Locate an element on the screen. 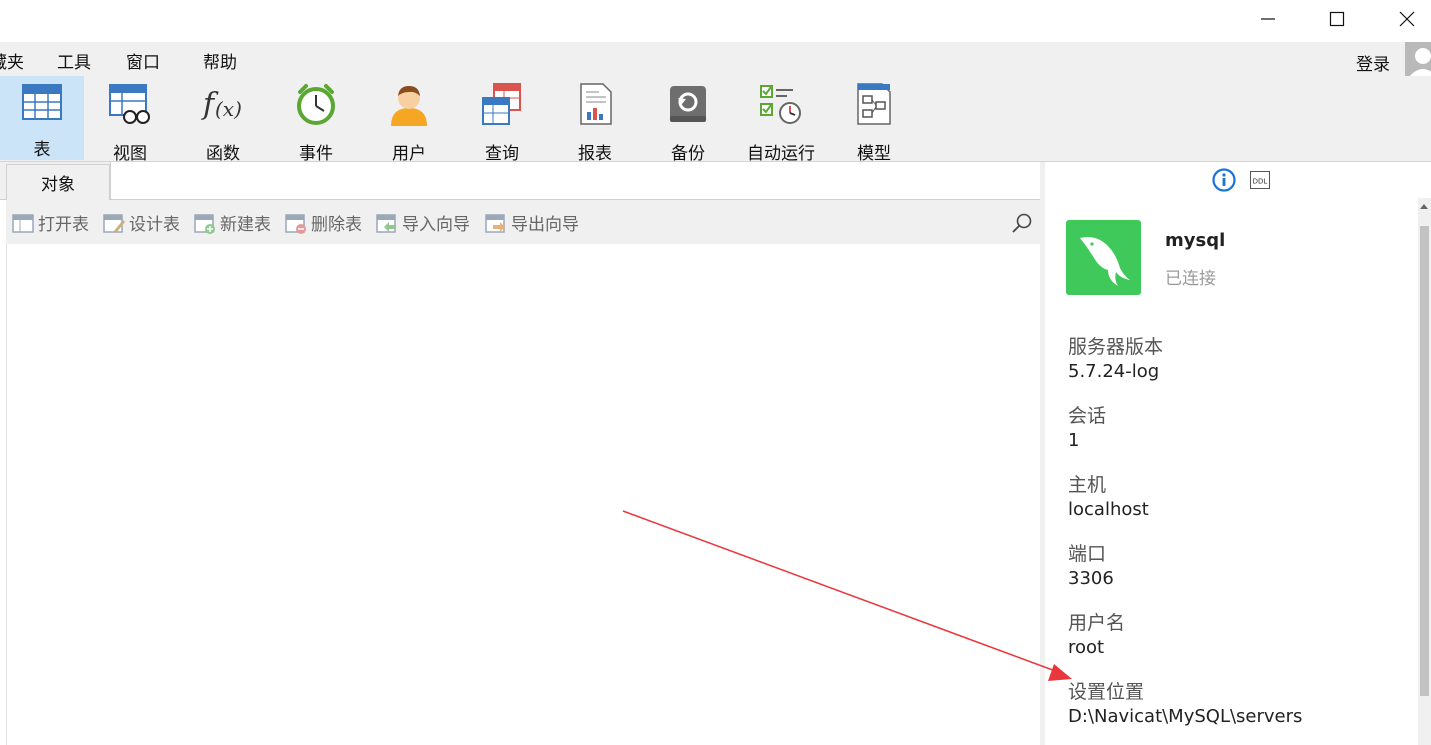  menu-window: 窗口 is located at coordinates (143, 60).